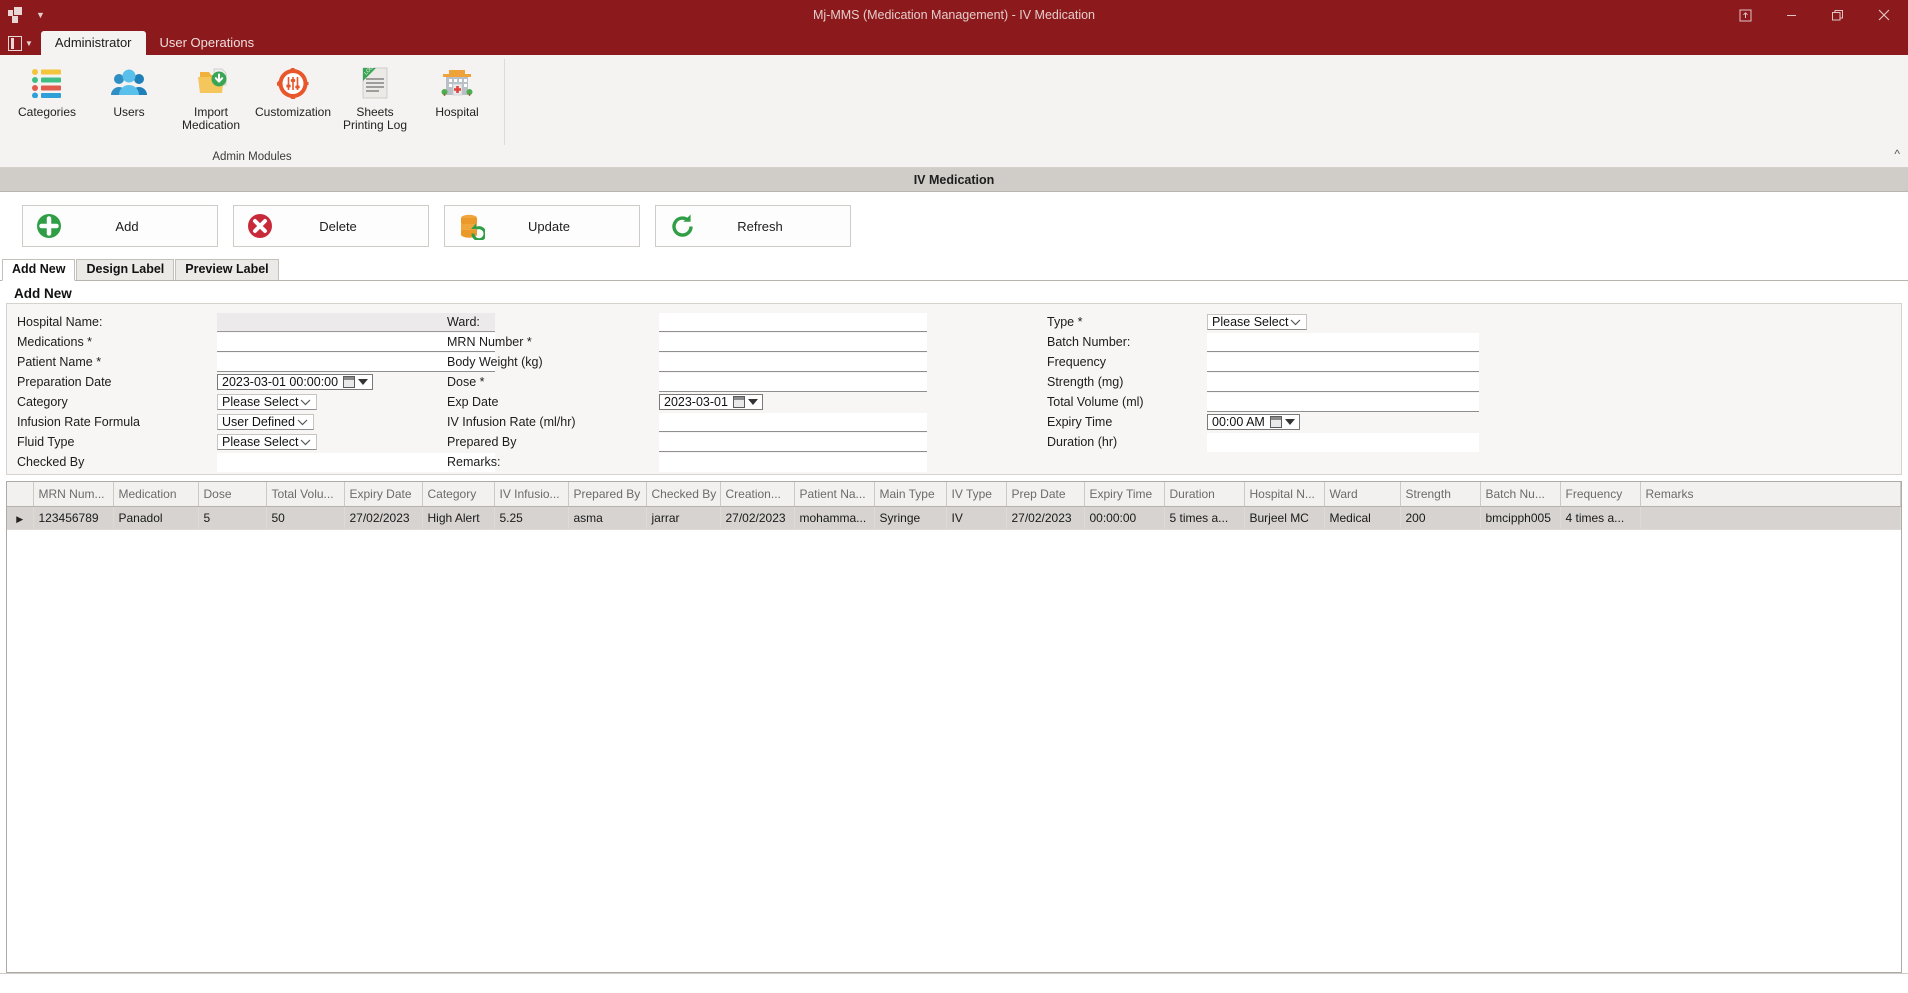 The image size is (1908, 993). What do you see at coordinates (383, 518) in the screenshot?
I see `cell-expiry-date: 27/02/2023` at bounding box center [383, 518].